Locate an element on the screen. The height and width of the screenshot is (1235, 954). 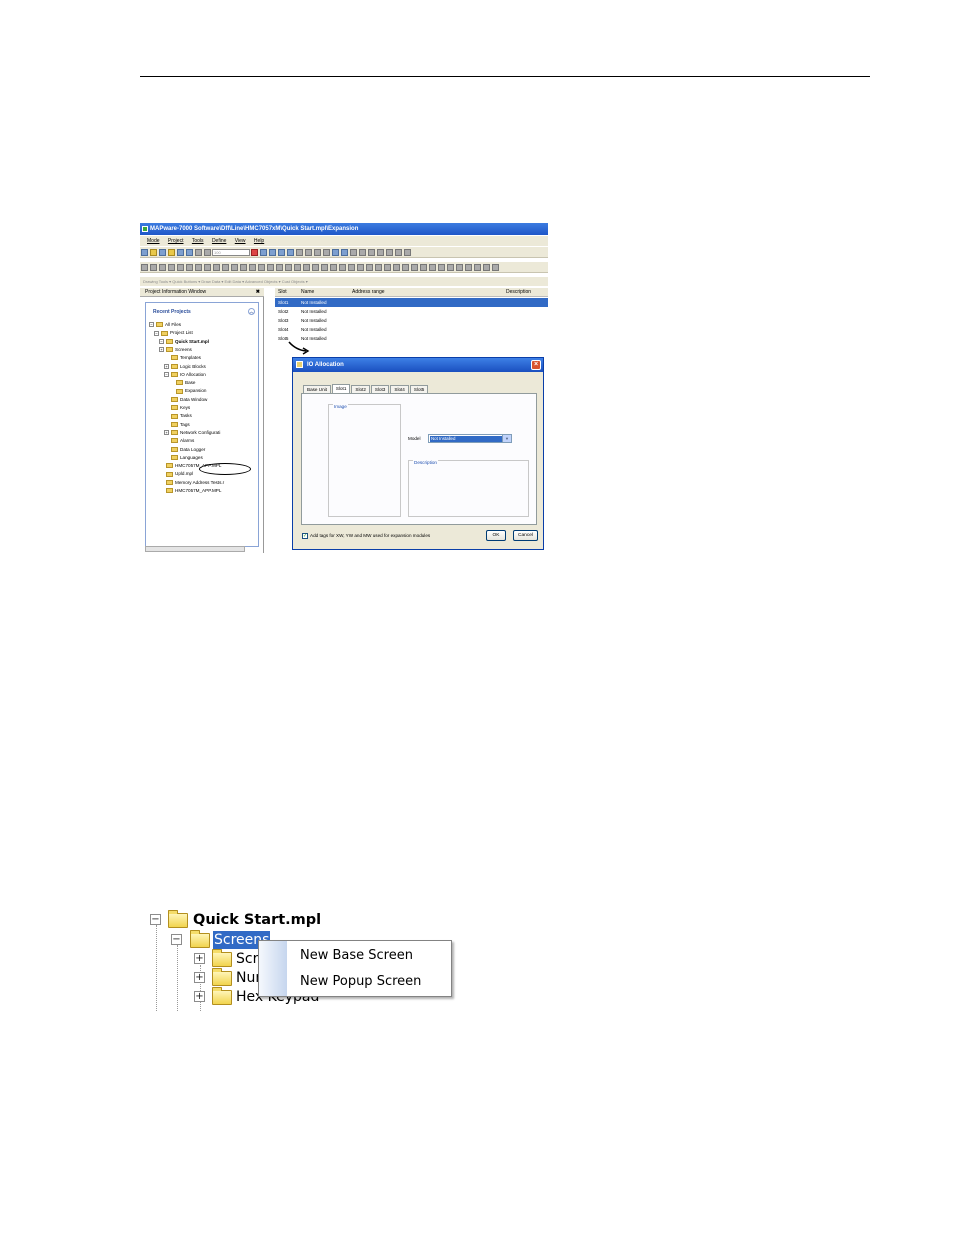
tree-node: Memory Address Tests.r is located at coordinates (191, 483).